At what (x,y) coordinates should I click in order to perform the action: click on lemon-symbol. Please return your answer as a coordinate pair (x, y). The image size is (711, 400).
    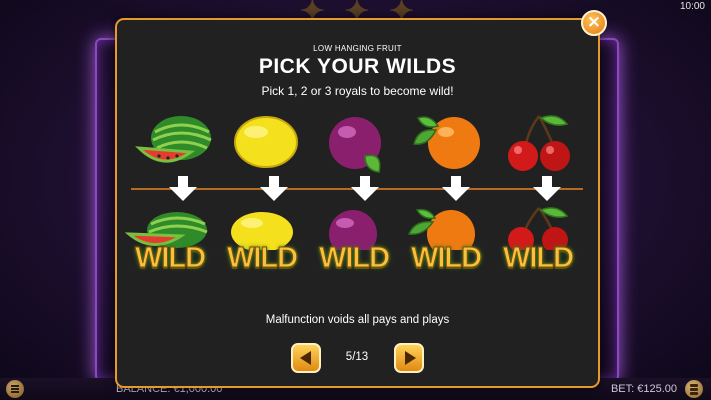
    Looking at the image, I should click on (266, 144).